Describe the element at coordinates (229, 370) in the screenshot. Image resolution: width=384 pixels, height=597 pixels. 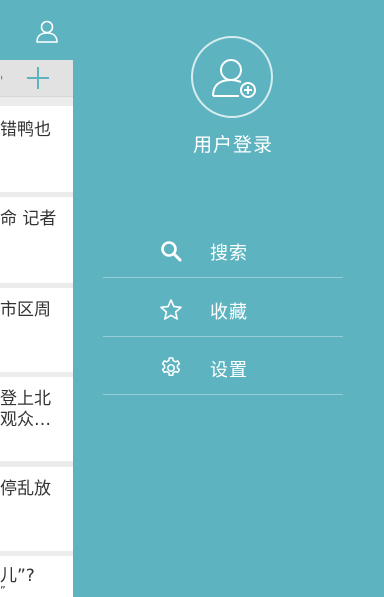
I see `menu-item-label: 设置` at that location.